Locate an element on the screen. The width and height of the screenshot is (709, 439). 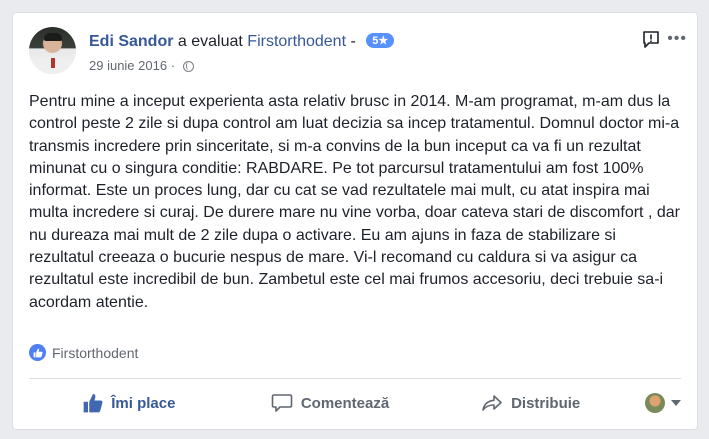
comment-button: Comentează is located at coordinates (330, 403).